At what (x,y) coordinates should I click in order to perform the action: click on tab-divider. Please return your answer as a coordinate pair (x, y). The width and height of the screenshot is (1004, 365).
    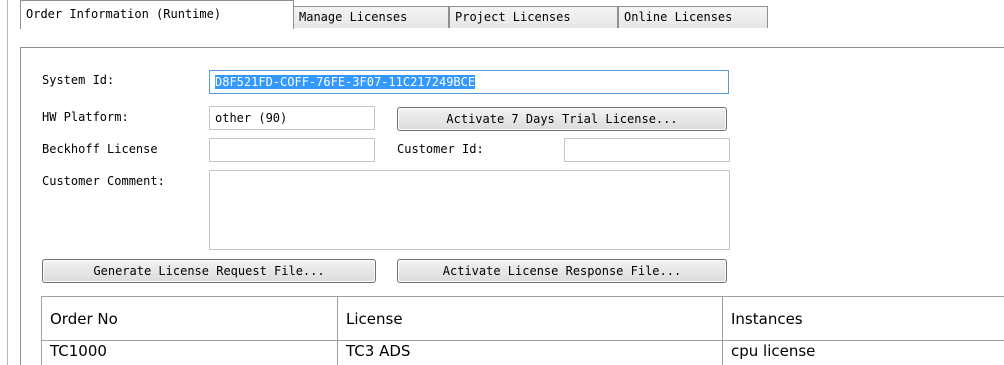
    Looking at the image, I should click on (512, 47).